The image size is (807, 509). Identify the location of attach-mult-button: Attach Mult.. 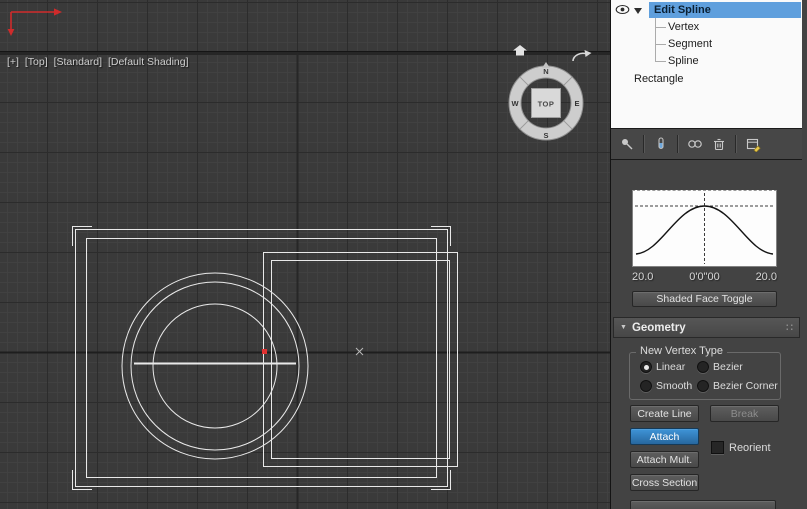
(664, 459).